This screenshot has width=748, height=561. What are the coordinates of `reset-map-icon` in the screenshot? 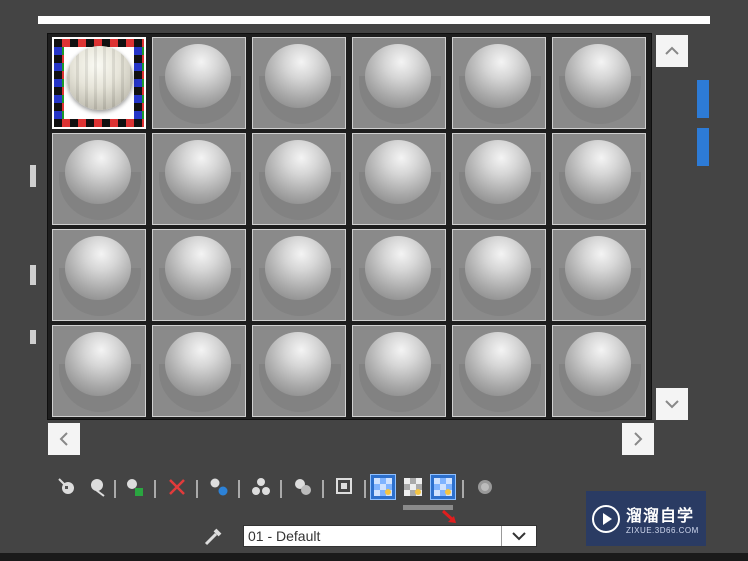 It's located at (177, 487).